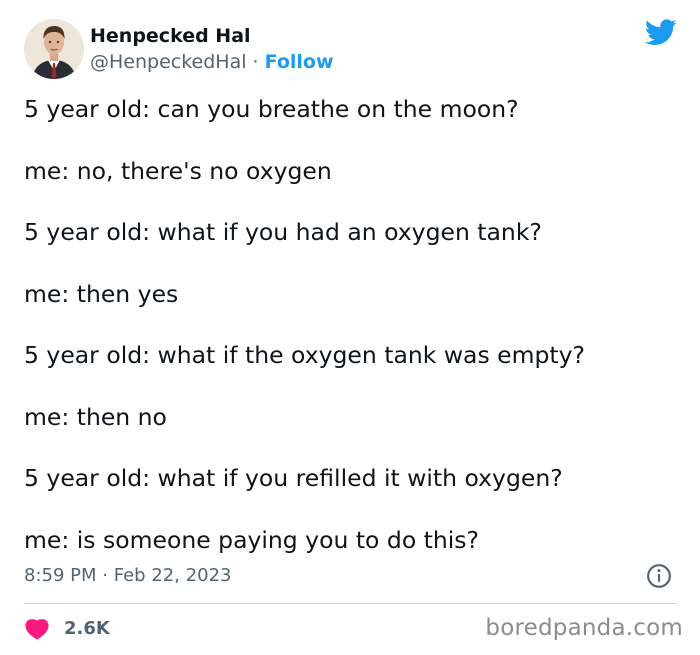 The width and height of the screenshot is (700, 655). I want to click on avatar, so click(54, 49).